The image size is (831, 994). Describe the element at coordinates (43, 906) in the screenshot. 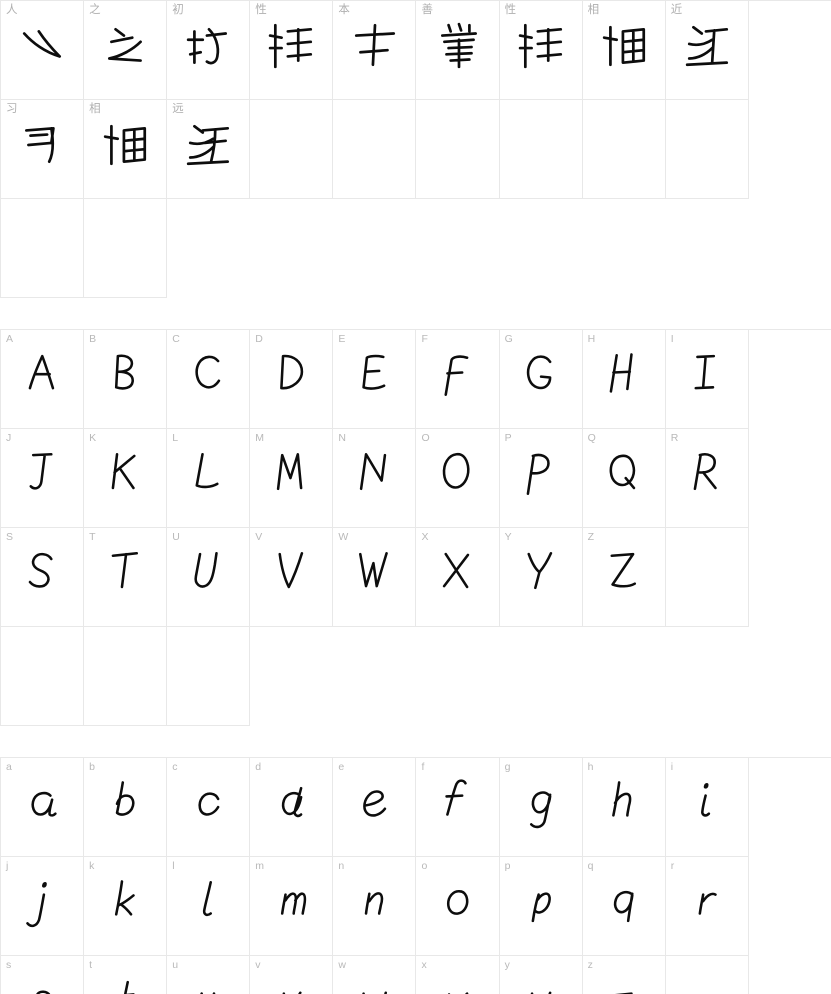

I see `glyph-cell: j` at that location.